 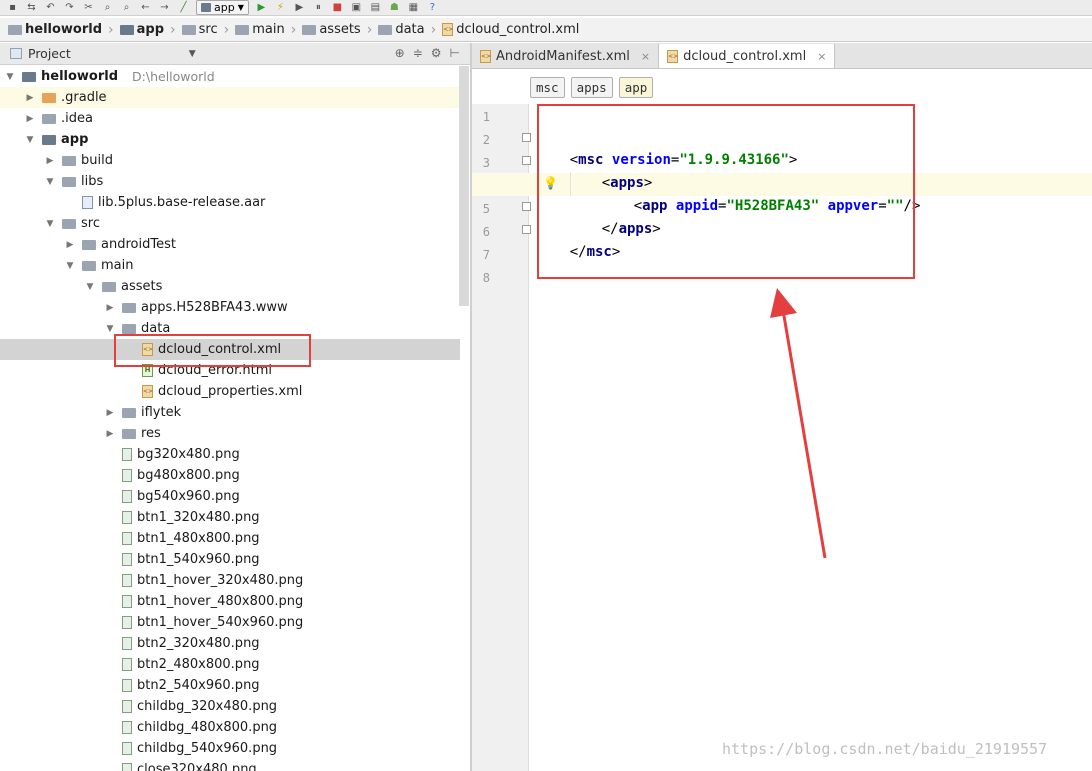 I want to click on android-device-icon: ☗, so click(x=394, y=7).